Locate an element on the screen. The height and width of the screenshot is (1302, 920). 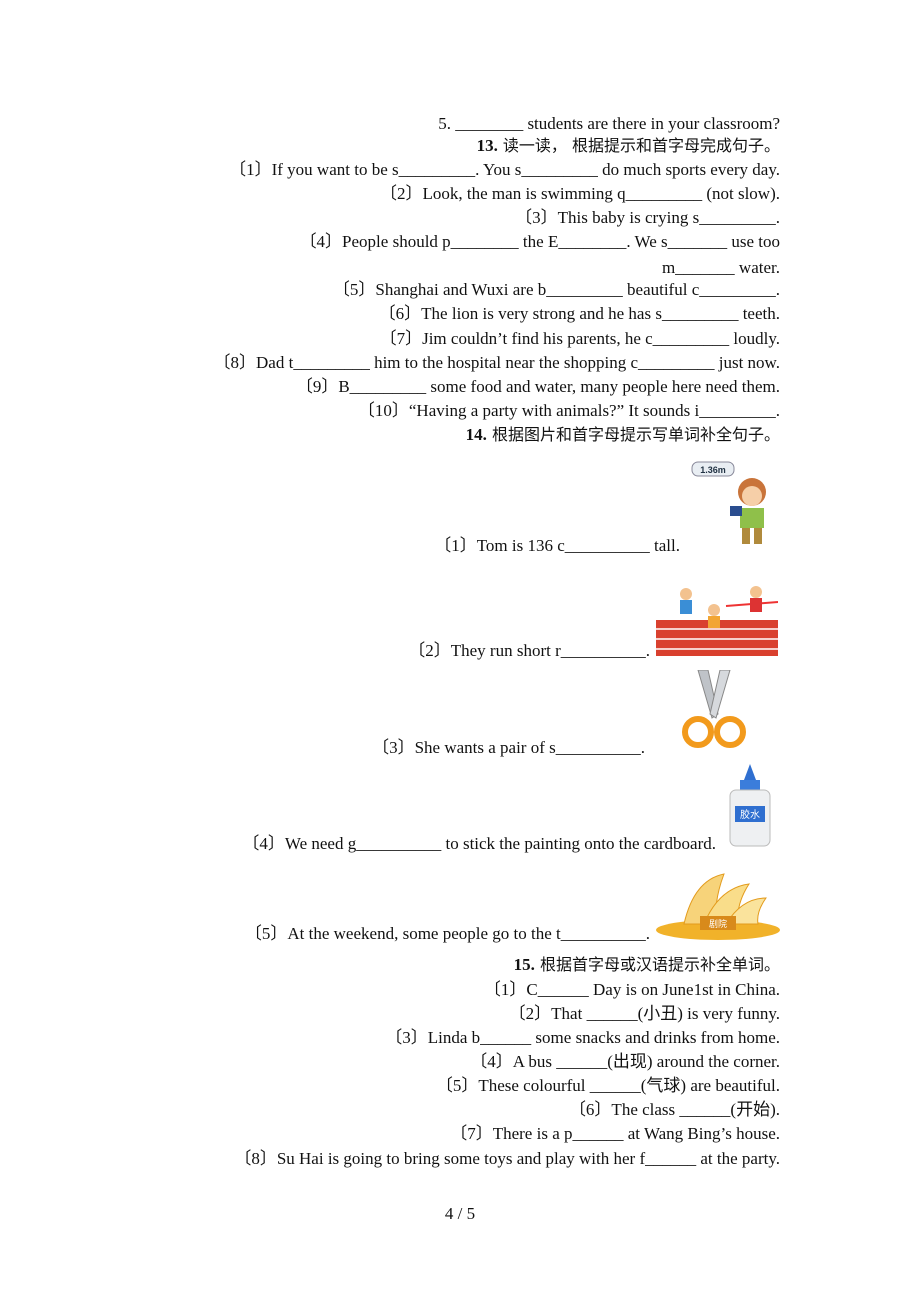
s13-item: 〔3〕This baby is crying s_________. is located at coordinates (647, 217).